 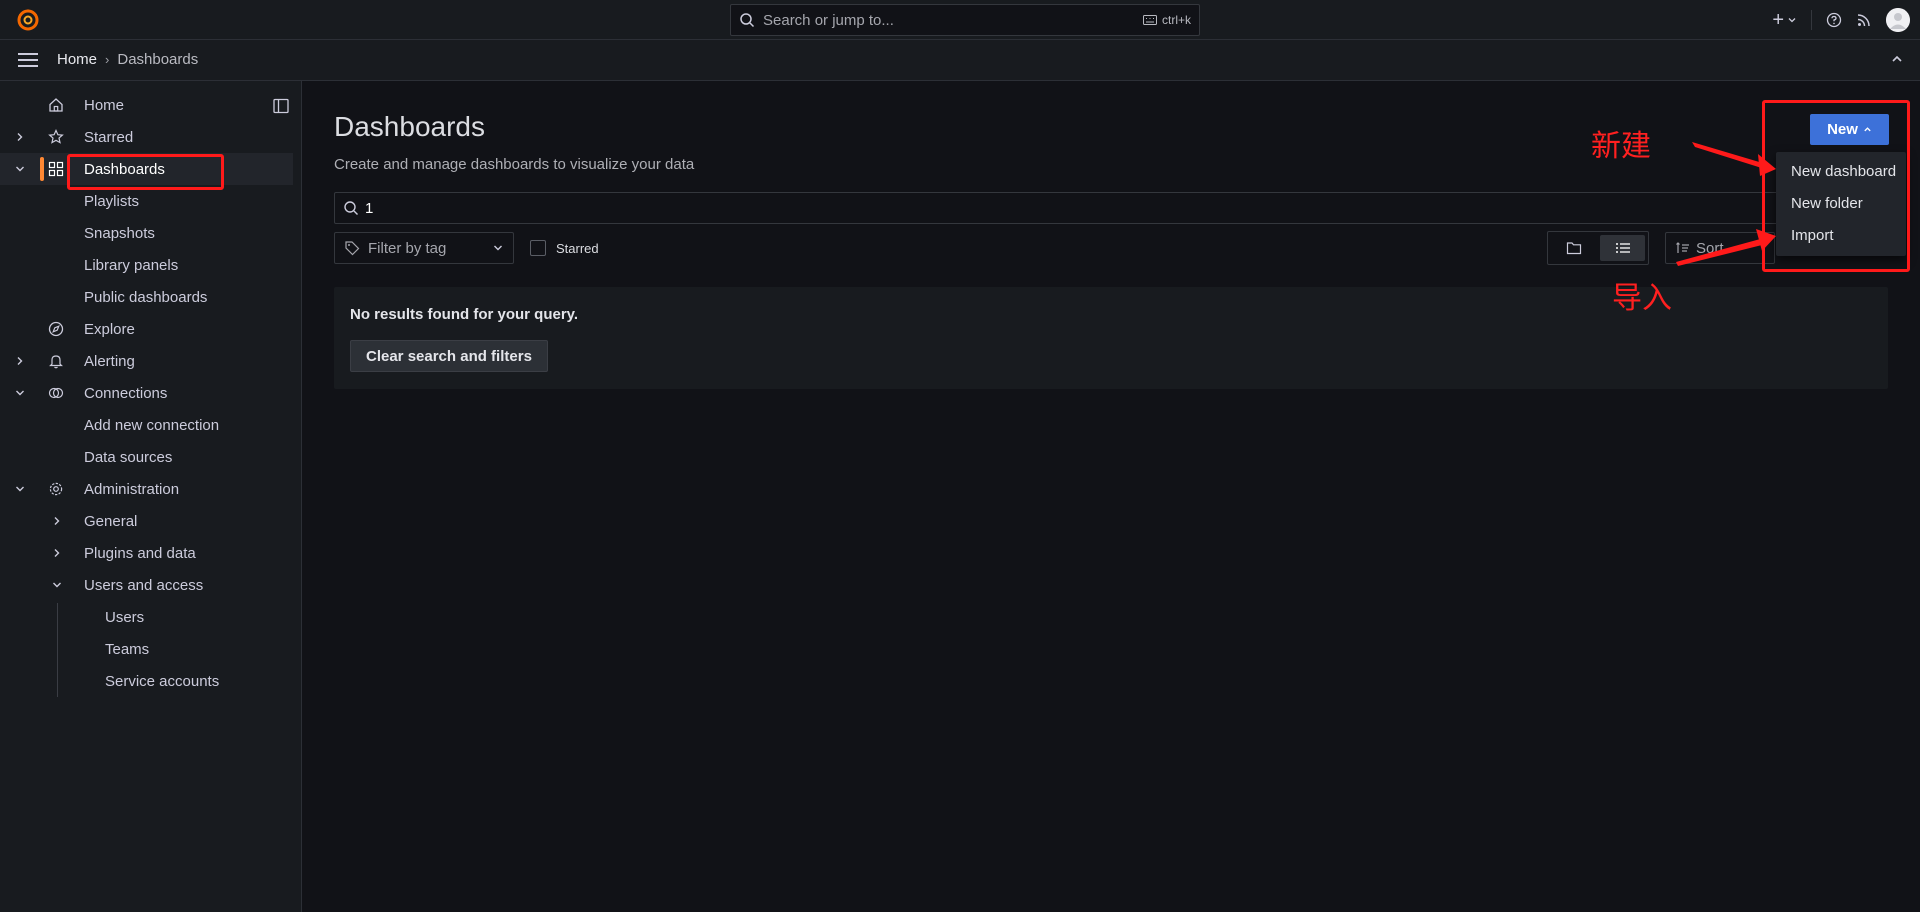 I want to click on annotation-label-import: 导入, so click(x=1642, y=298).